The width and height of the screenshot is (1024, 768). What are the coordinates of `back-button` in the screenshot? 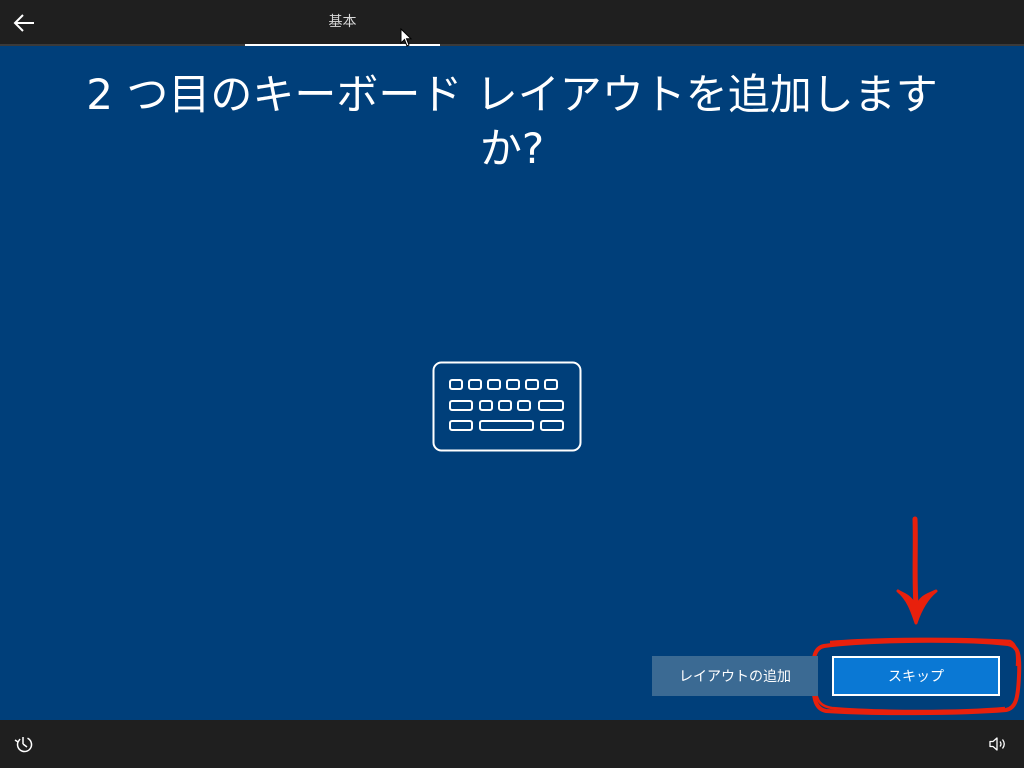 It's located at (24, 23).